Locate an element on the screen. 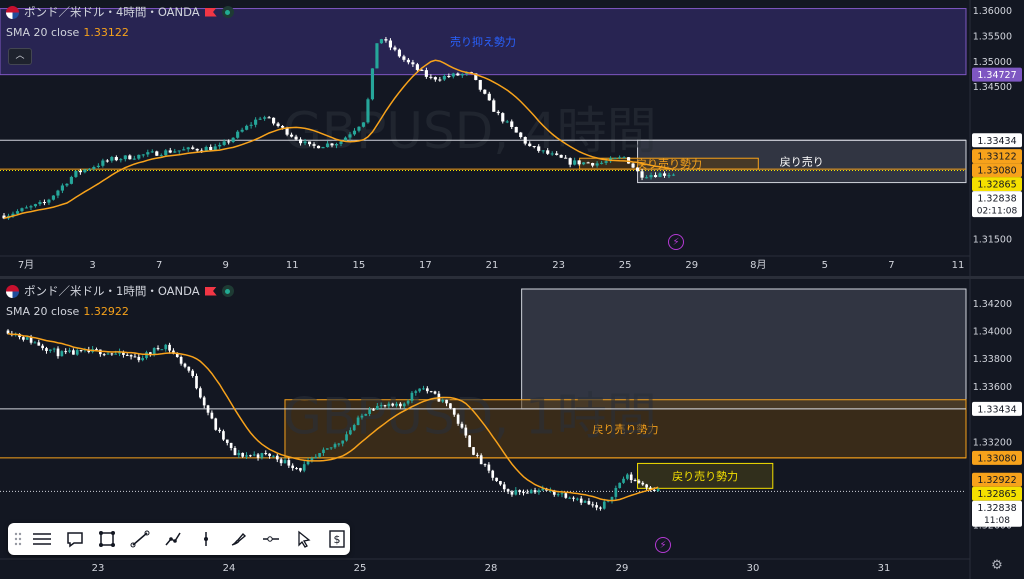 This screenshot has width=1024, height=579. brush-icon is located at coordinates (239, 539).